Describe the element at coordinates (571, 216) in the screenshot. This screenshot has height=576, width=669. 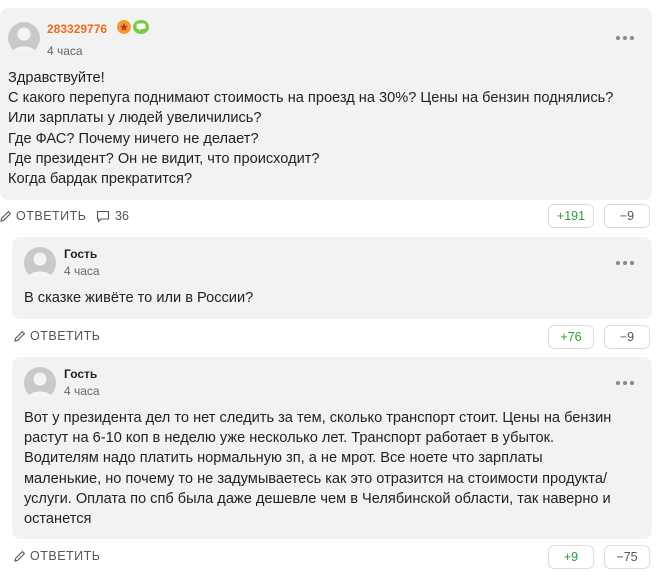
I see `upvote-button: +191` at that location.